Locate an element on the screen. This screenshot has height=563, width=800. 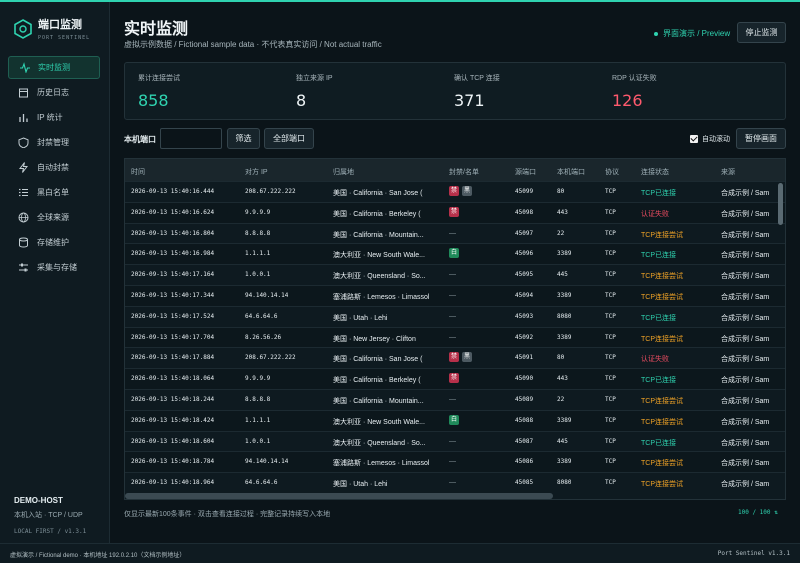
stat-label: RDP 认证失败 is located at coordinates (634, 78).